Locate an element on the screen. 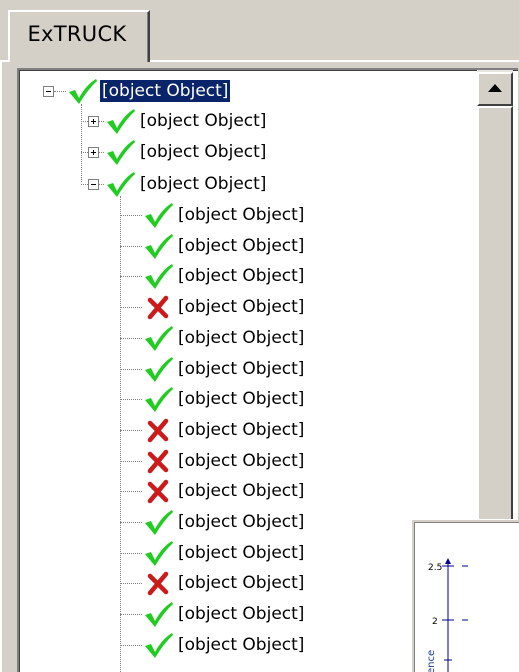 The image size is (519, 672). chart-window: 2.5 2 ence is located at coordinates (465, 596).